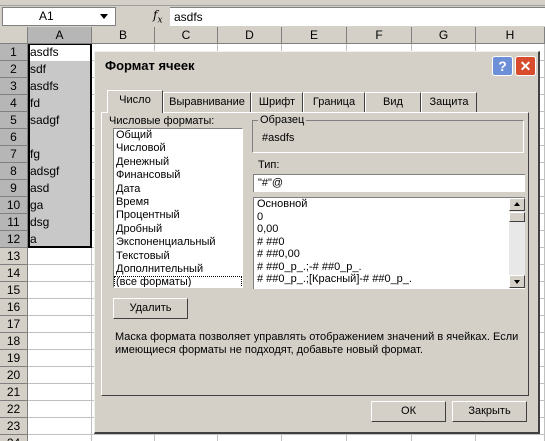 This screenshot has width=545, height=441. Describe the element at coordinates (178, 229) in the screenshot. I see `format-item: Дробный` at that location.